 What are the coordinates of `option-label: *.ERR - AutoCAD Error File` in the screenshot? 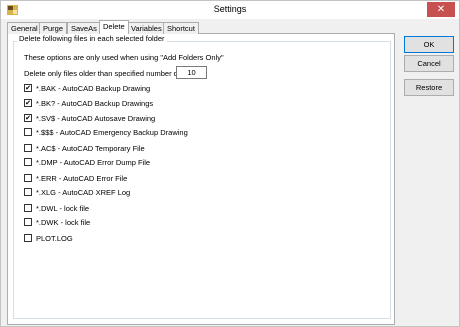 It's located at (82, 178).